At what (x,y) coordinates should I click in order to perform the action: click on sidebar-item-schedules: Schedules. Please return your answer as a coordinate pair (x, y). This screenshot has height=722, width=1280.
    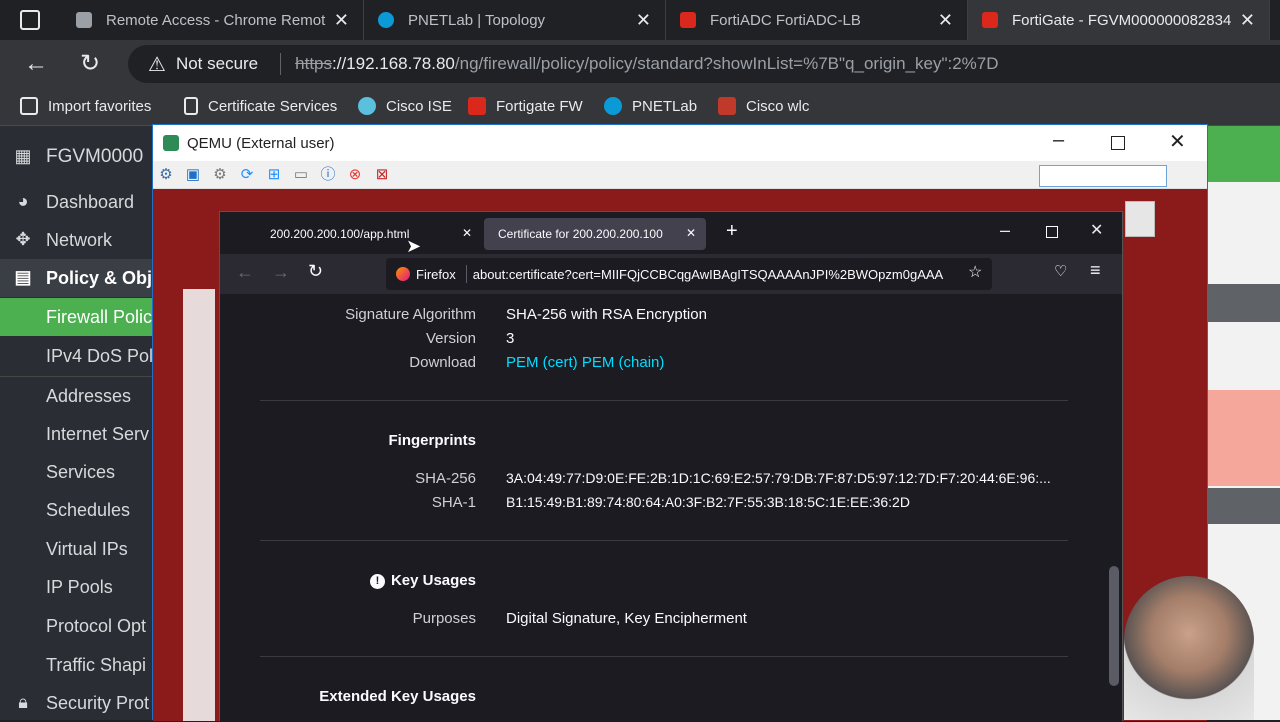
    Looking at the image, I should click on (76, 510).